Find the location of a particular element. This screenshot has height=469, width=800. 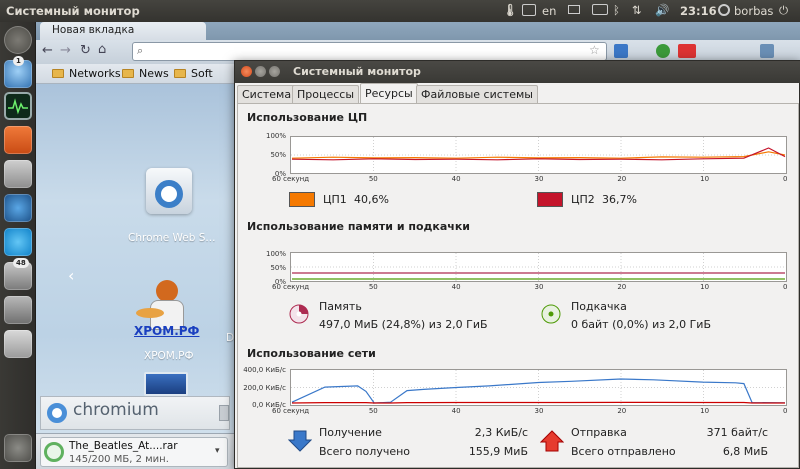

workspace-icon is located at coordinates (18, 310).